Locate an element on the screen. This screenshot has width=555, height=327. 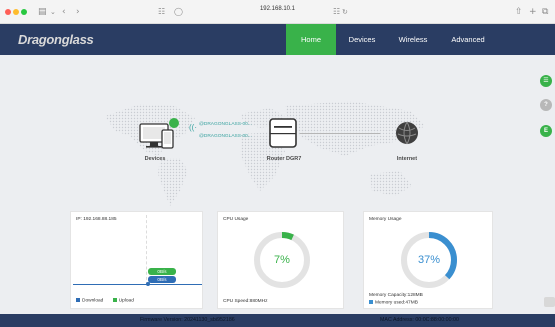
memory-legend-swatch is located at coordinates (371, 302).